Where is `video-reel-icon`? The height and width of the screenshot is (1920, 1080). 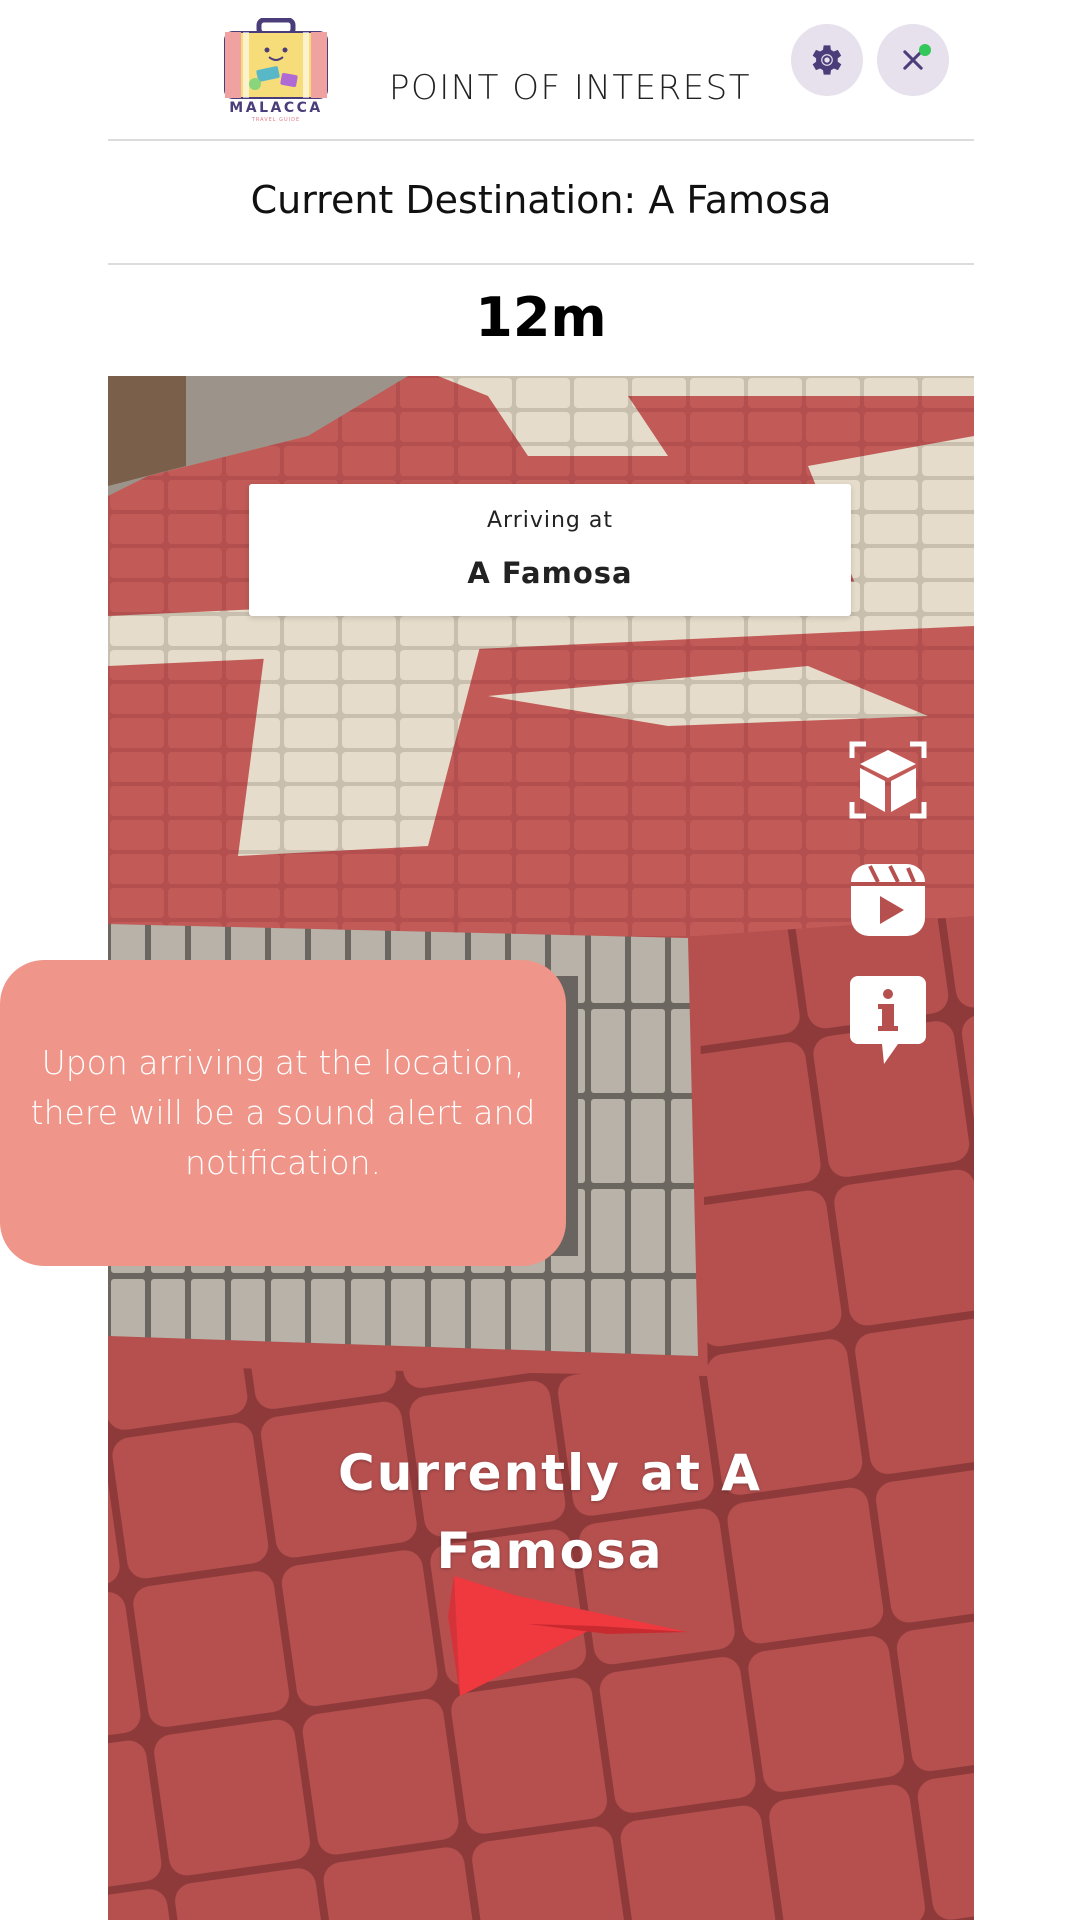
video-reel-icon is located at coordinates (888, 900).